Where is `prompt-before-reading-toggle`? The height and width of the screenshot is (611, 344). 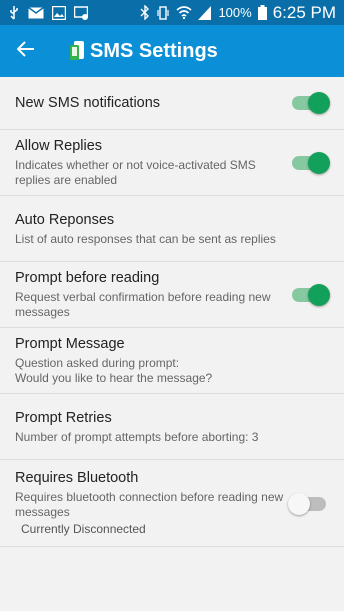
prompt-before-reading-toggle is located at coordinates (311, 295).